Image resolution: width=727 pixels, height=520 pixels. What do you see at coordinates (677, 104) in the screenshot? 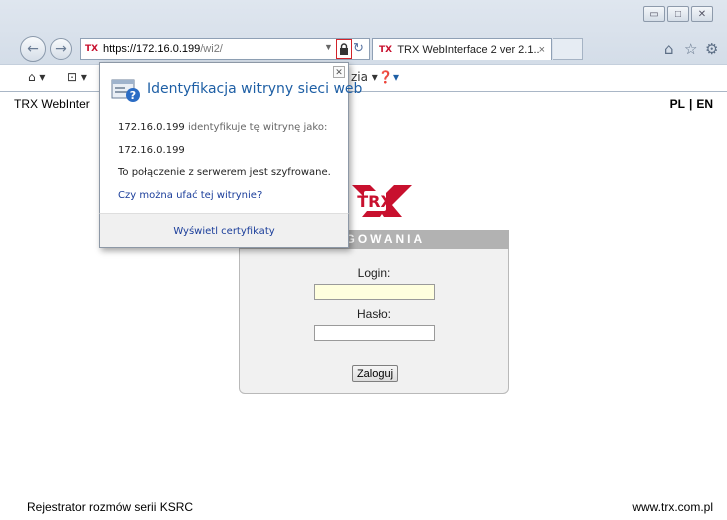
I see `lang-pl-link: PL` at bounding box center [677, 104].